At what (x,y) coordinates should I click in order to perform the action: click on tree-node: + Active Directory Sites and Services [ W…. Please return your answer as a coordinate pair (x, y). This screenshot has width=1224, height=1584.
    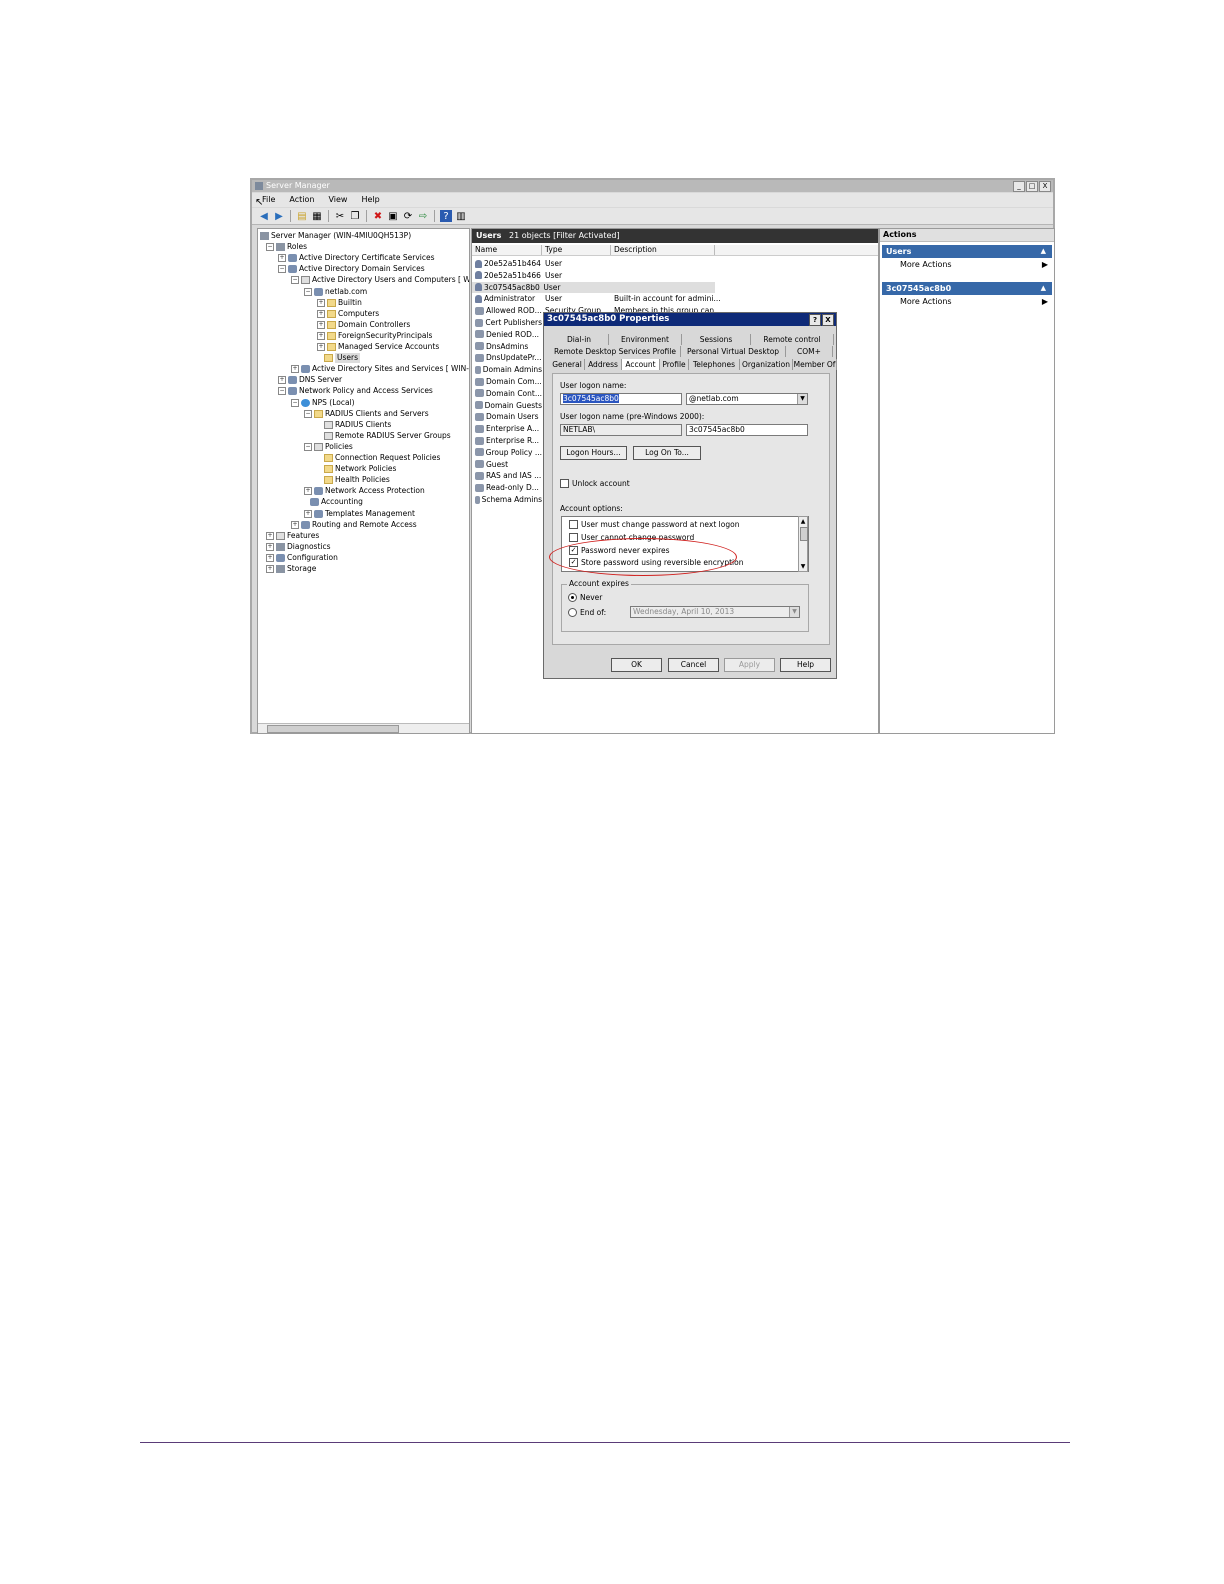
    Looking at the image, I should click on (380, 369).